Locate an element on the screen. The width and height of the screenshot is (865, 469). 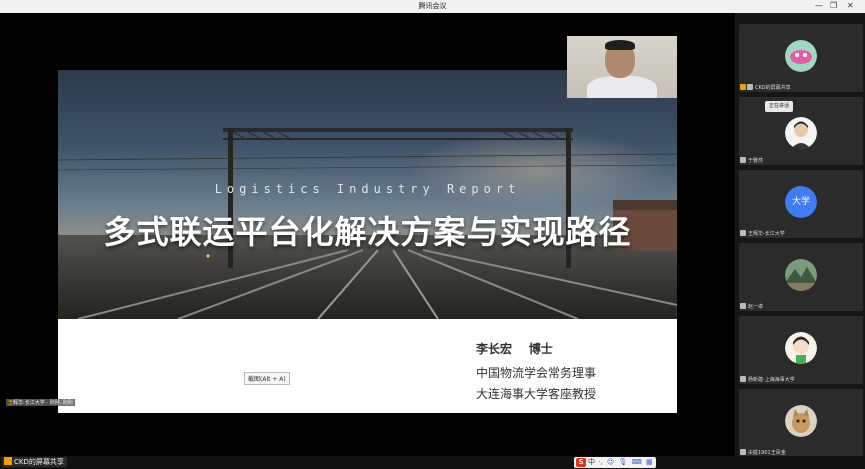
speaker-body is located at coordinates (622, 87).